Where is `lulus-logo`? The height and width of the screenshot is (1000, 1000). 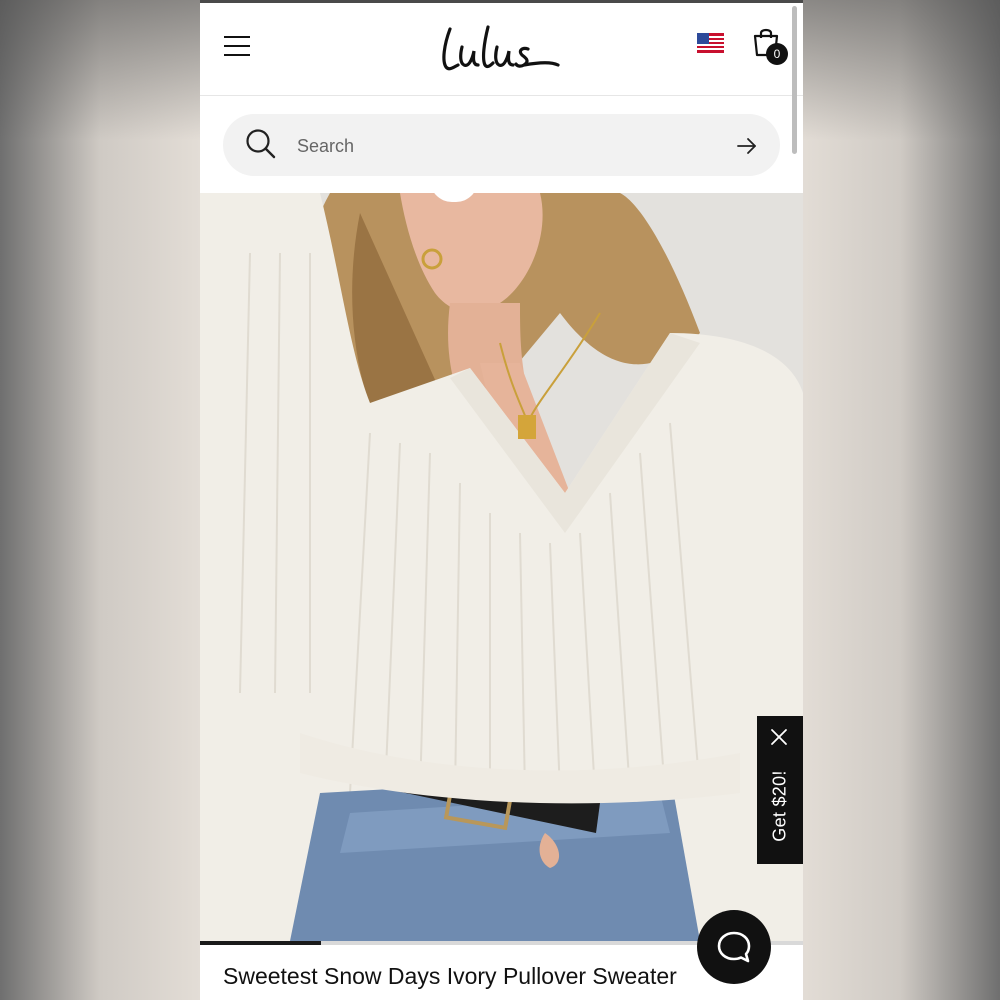 lulus-logo is located at coordinates (501, 48).